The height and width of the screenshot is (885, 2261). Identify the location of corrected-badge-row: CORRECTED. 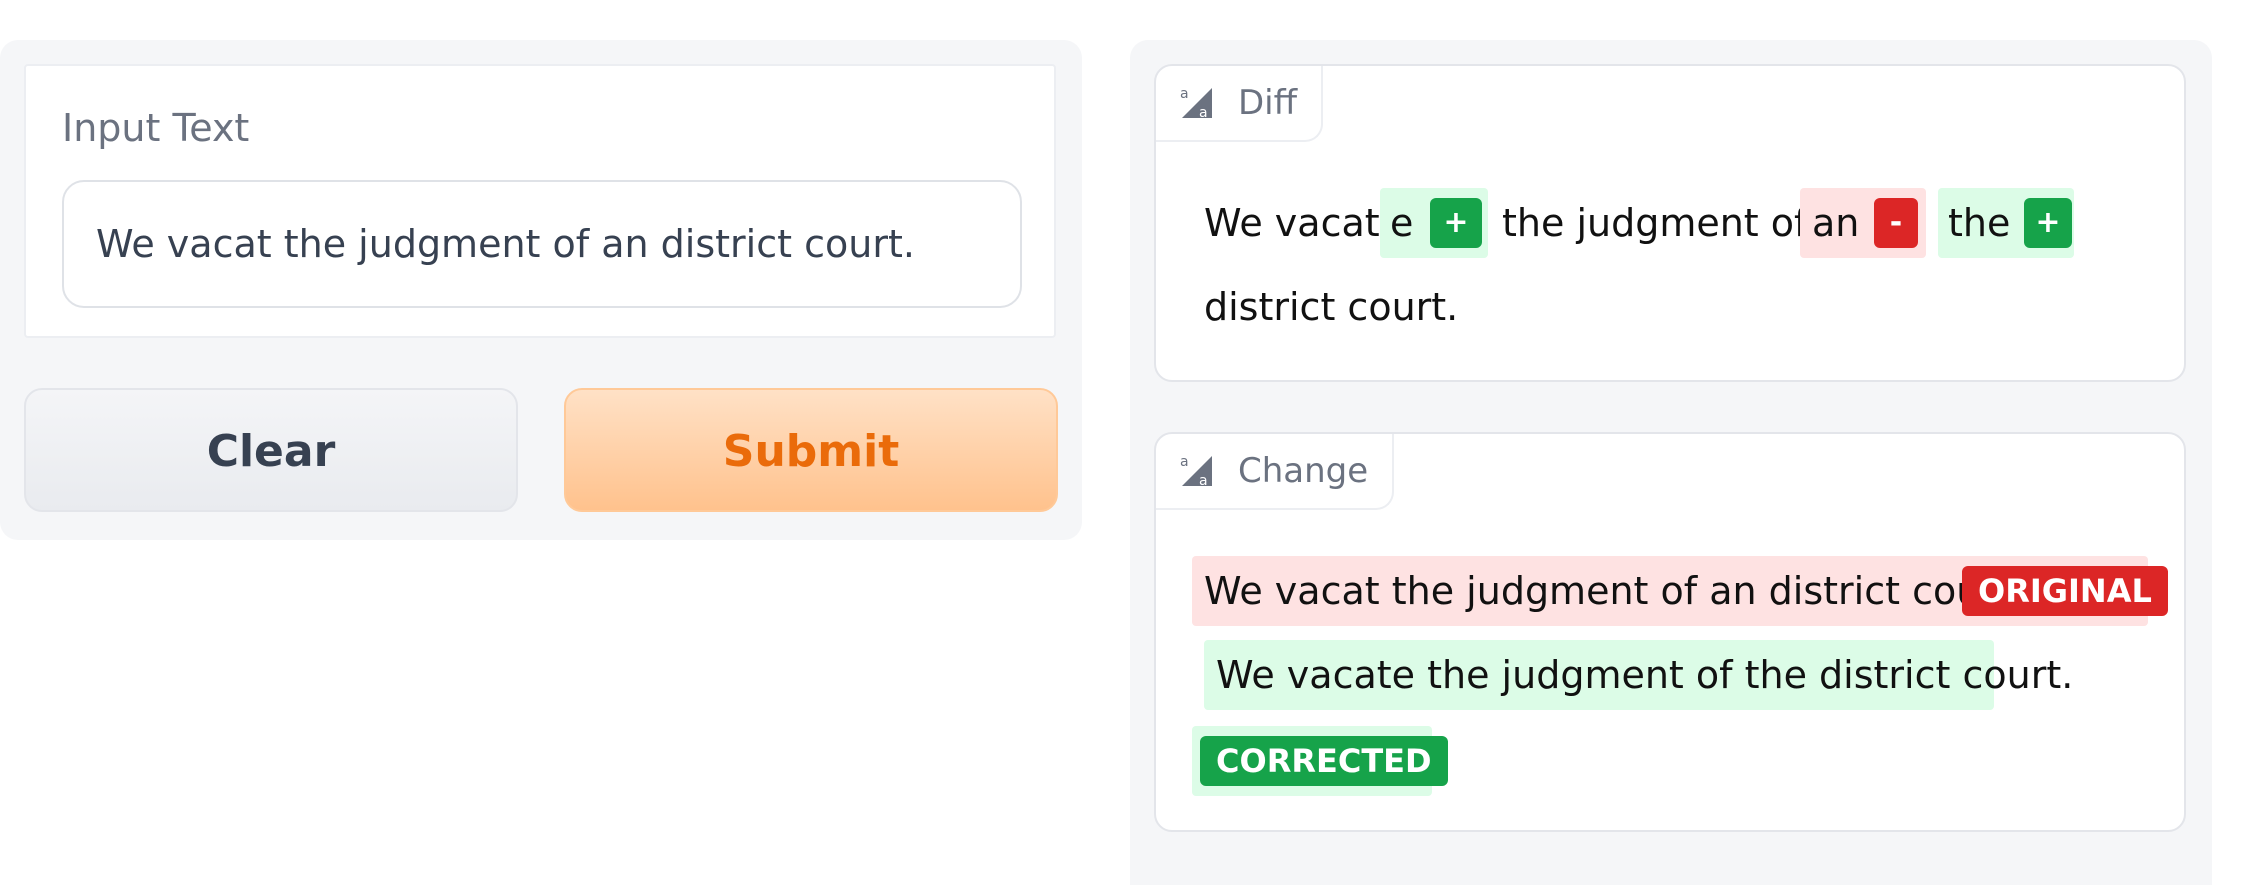
(1320, 761).